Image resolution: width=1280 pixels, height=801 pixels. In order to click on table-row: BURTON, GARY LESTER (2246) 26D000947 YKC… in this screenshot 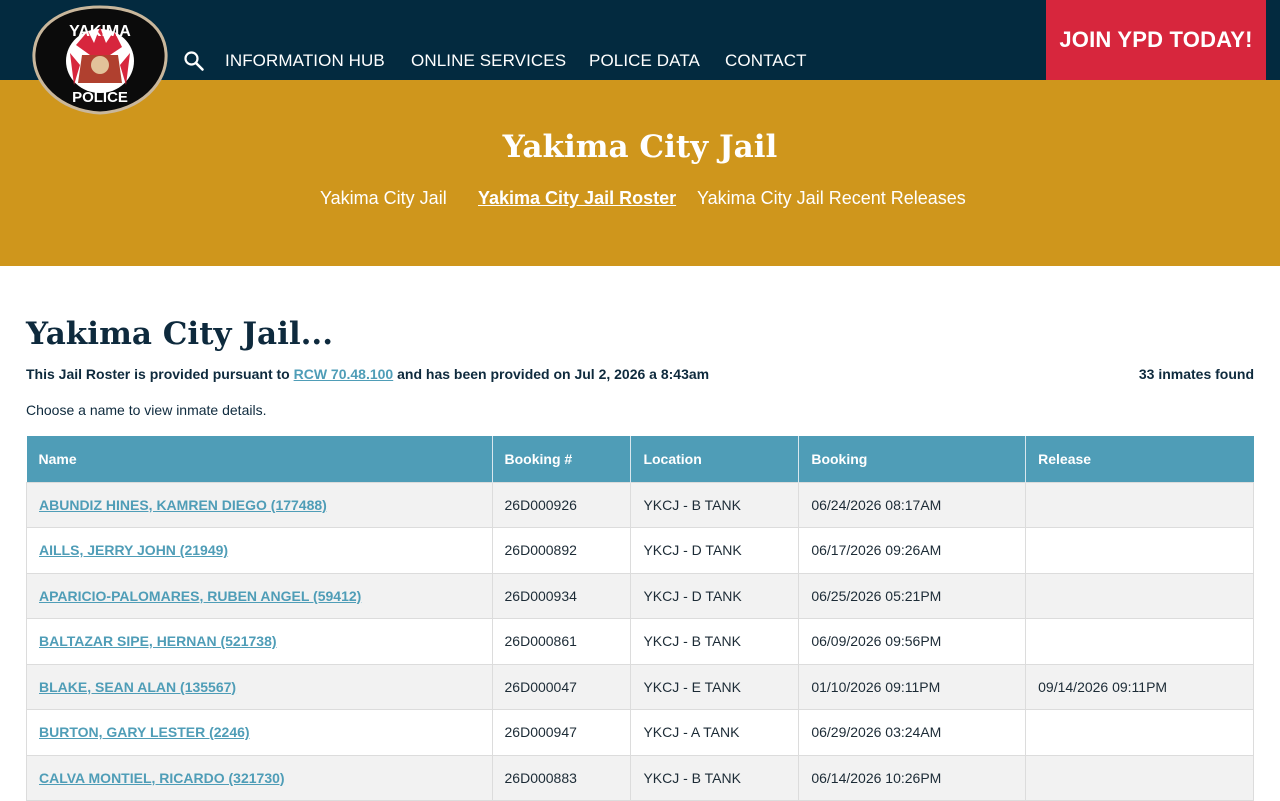, I will do `click(640, 732)`.